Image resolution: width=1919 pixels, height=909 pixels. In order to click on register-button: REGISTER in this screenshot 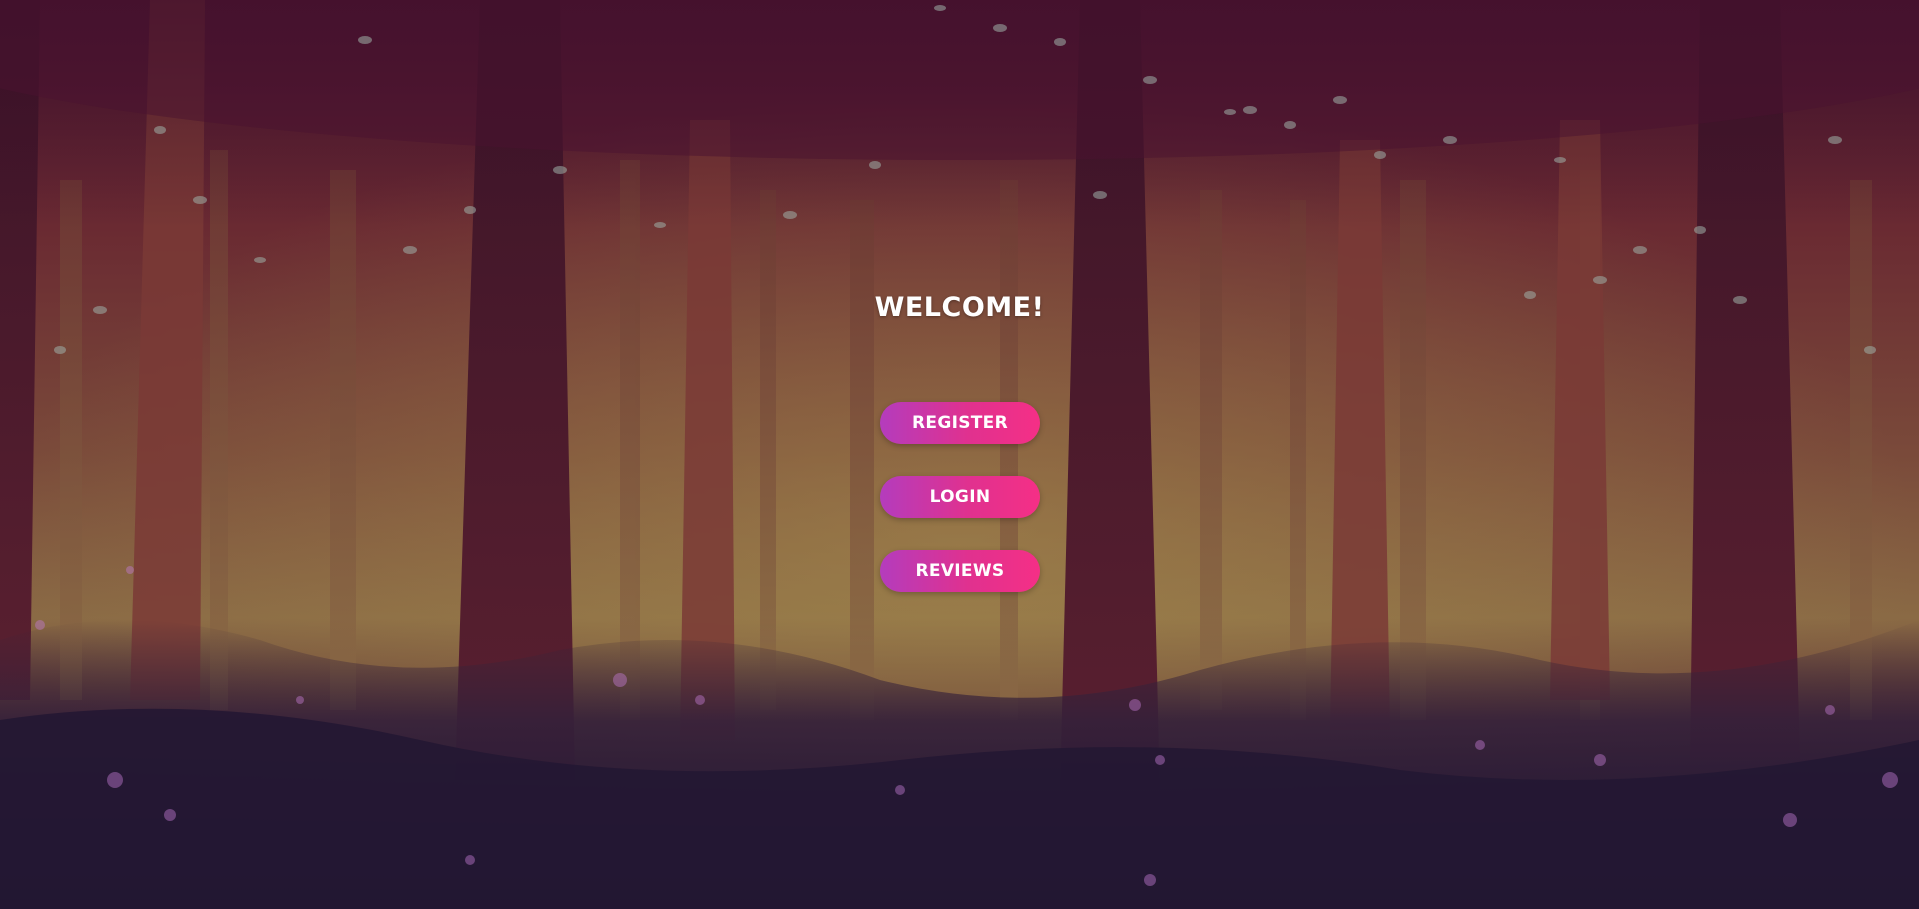, I will do `click(960, 423)`.